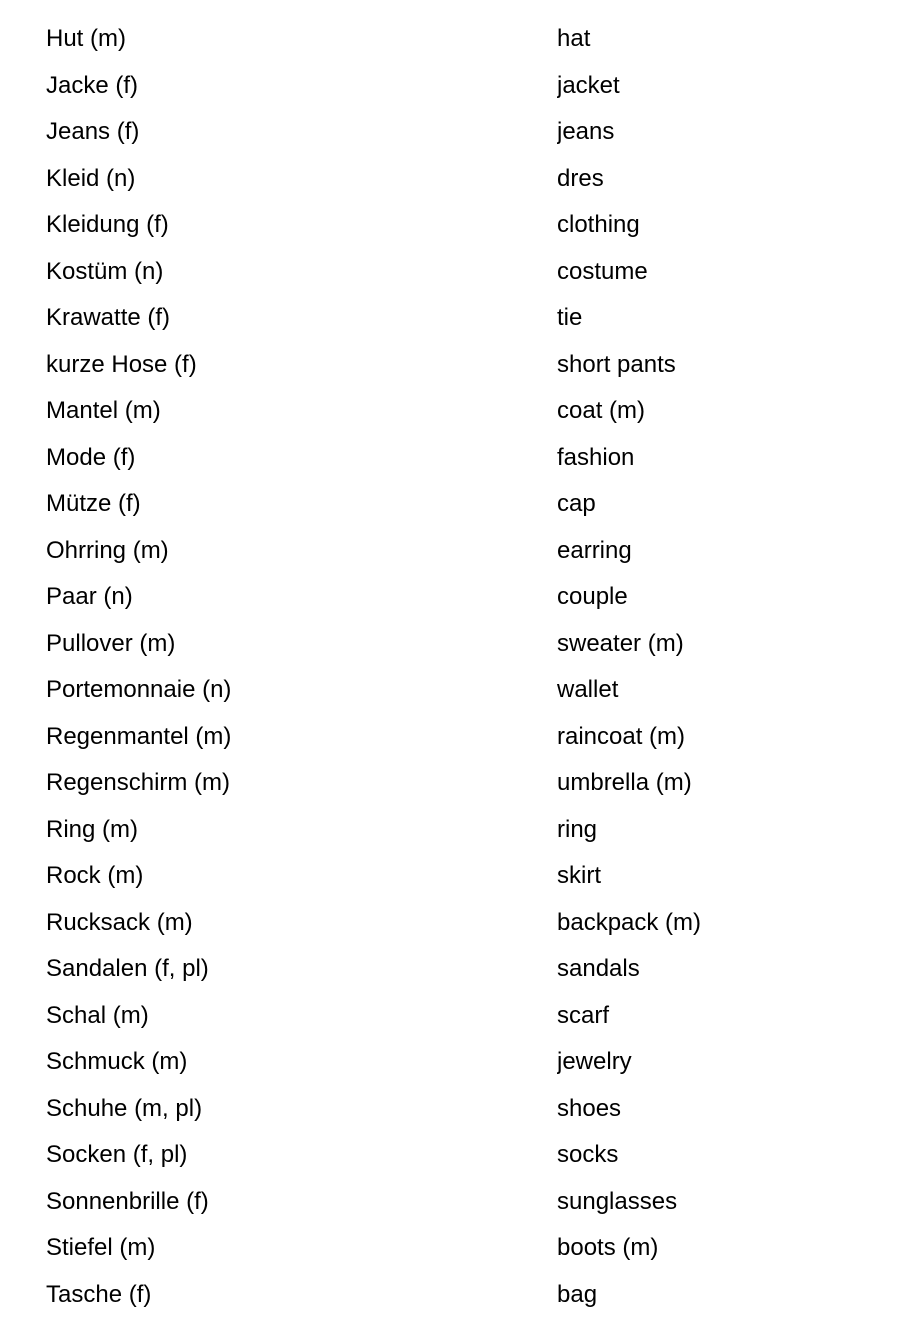 The image size is (912, 1338). What do you see at coordinates (93, 131) in the screenshot?
I see `german-term: Jeans (f)` at bounding box center [93, 131].